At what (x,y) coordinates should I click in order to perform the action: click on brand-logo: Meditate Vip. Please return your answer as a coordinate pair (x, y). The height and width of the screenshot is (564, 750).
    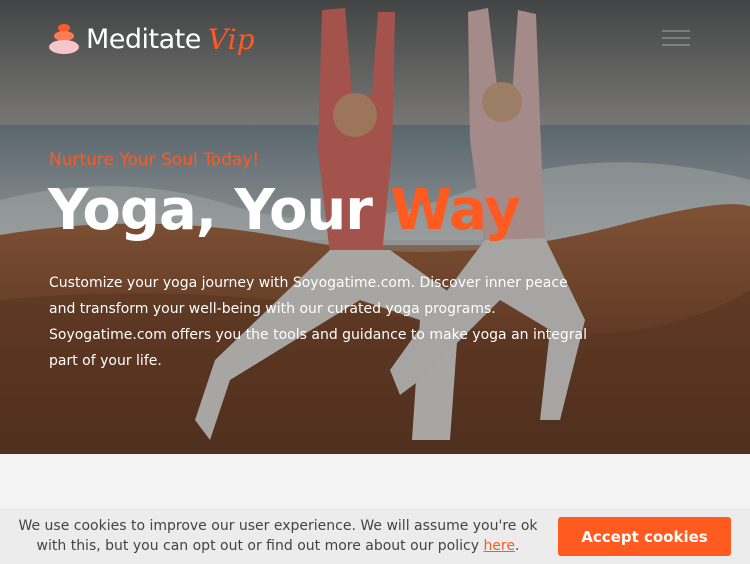
    Looking at the image, I should click on (151, 39).